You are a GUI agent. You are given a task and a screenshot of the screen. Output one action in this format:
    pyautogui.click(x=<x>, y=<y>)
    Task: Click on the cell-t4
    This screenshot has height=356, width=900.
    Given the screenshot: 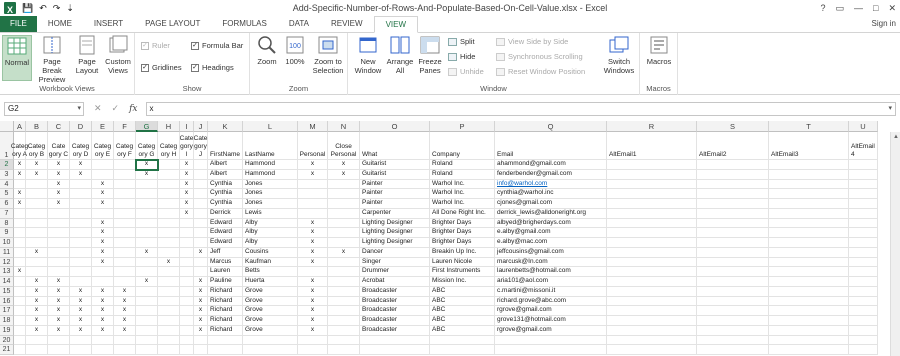 What is the action you would take?
    pyautogui.click(x=809, y=184)
    